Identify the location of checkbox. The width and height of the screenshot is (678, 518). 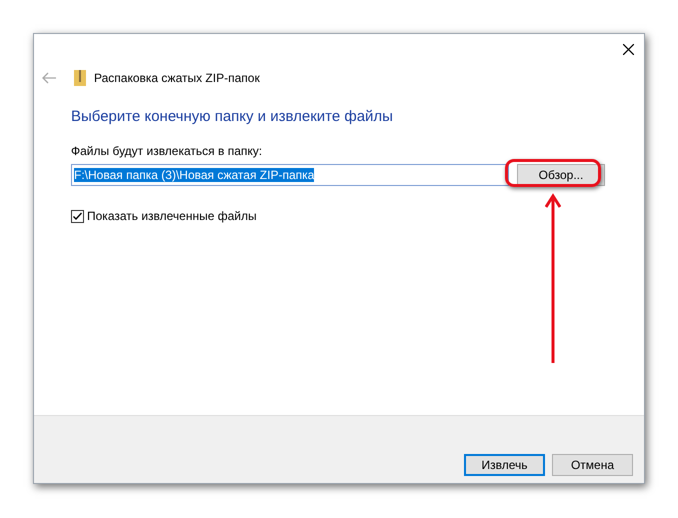
(77, 216).